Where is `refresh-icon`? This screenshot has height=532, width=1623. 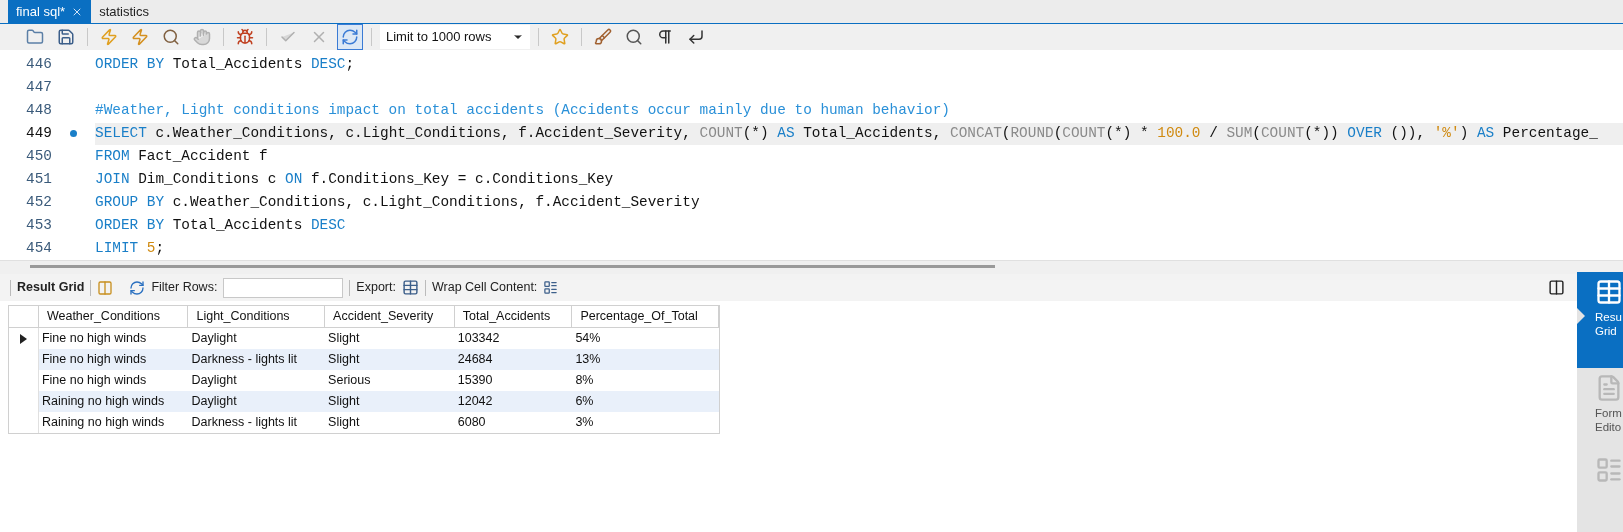 refresh-icon is located at coordinates (137, 287).